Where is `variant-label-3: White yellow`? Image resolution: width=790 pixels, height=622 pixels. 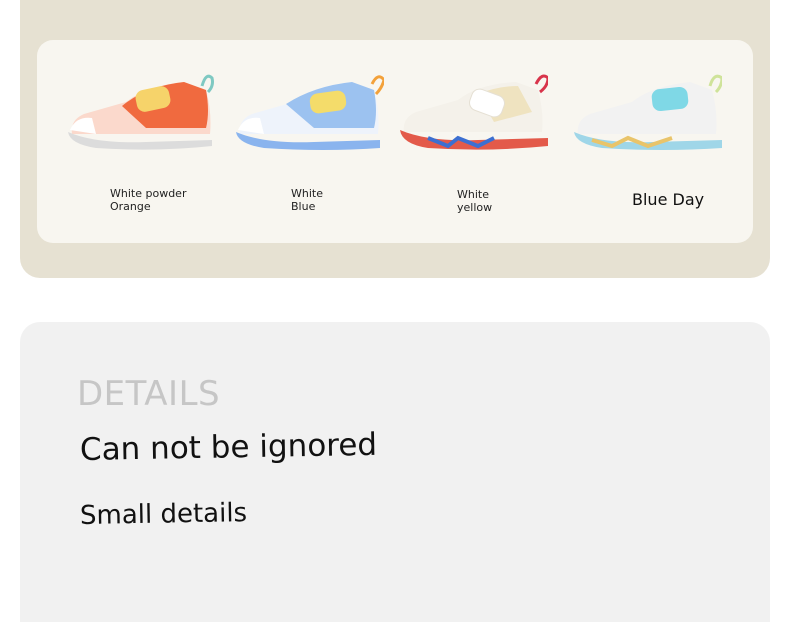 variant-label-3: White yellow is located at coordinates (474, 201).